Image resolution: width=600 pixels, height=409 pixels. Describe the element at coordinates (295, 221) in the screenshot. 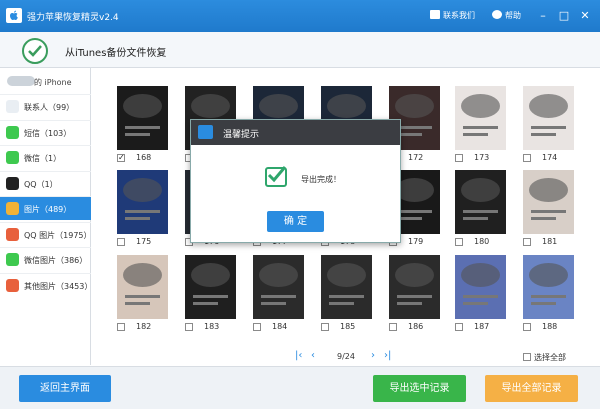

I see `ok-button: 确 定` at that location.